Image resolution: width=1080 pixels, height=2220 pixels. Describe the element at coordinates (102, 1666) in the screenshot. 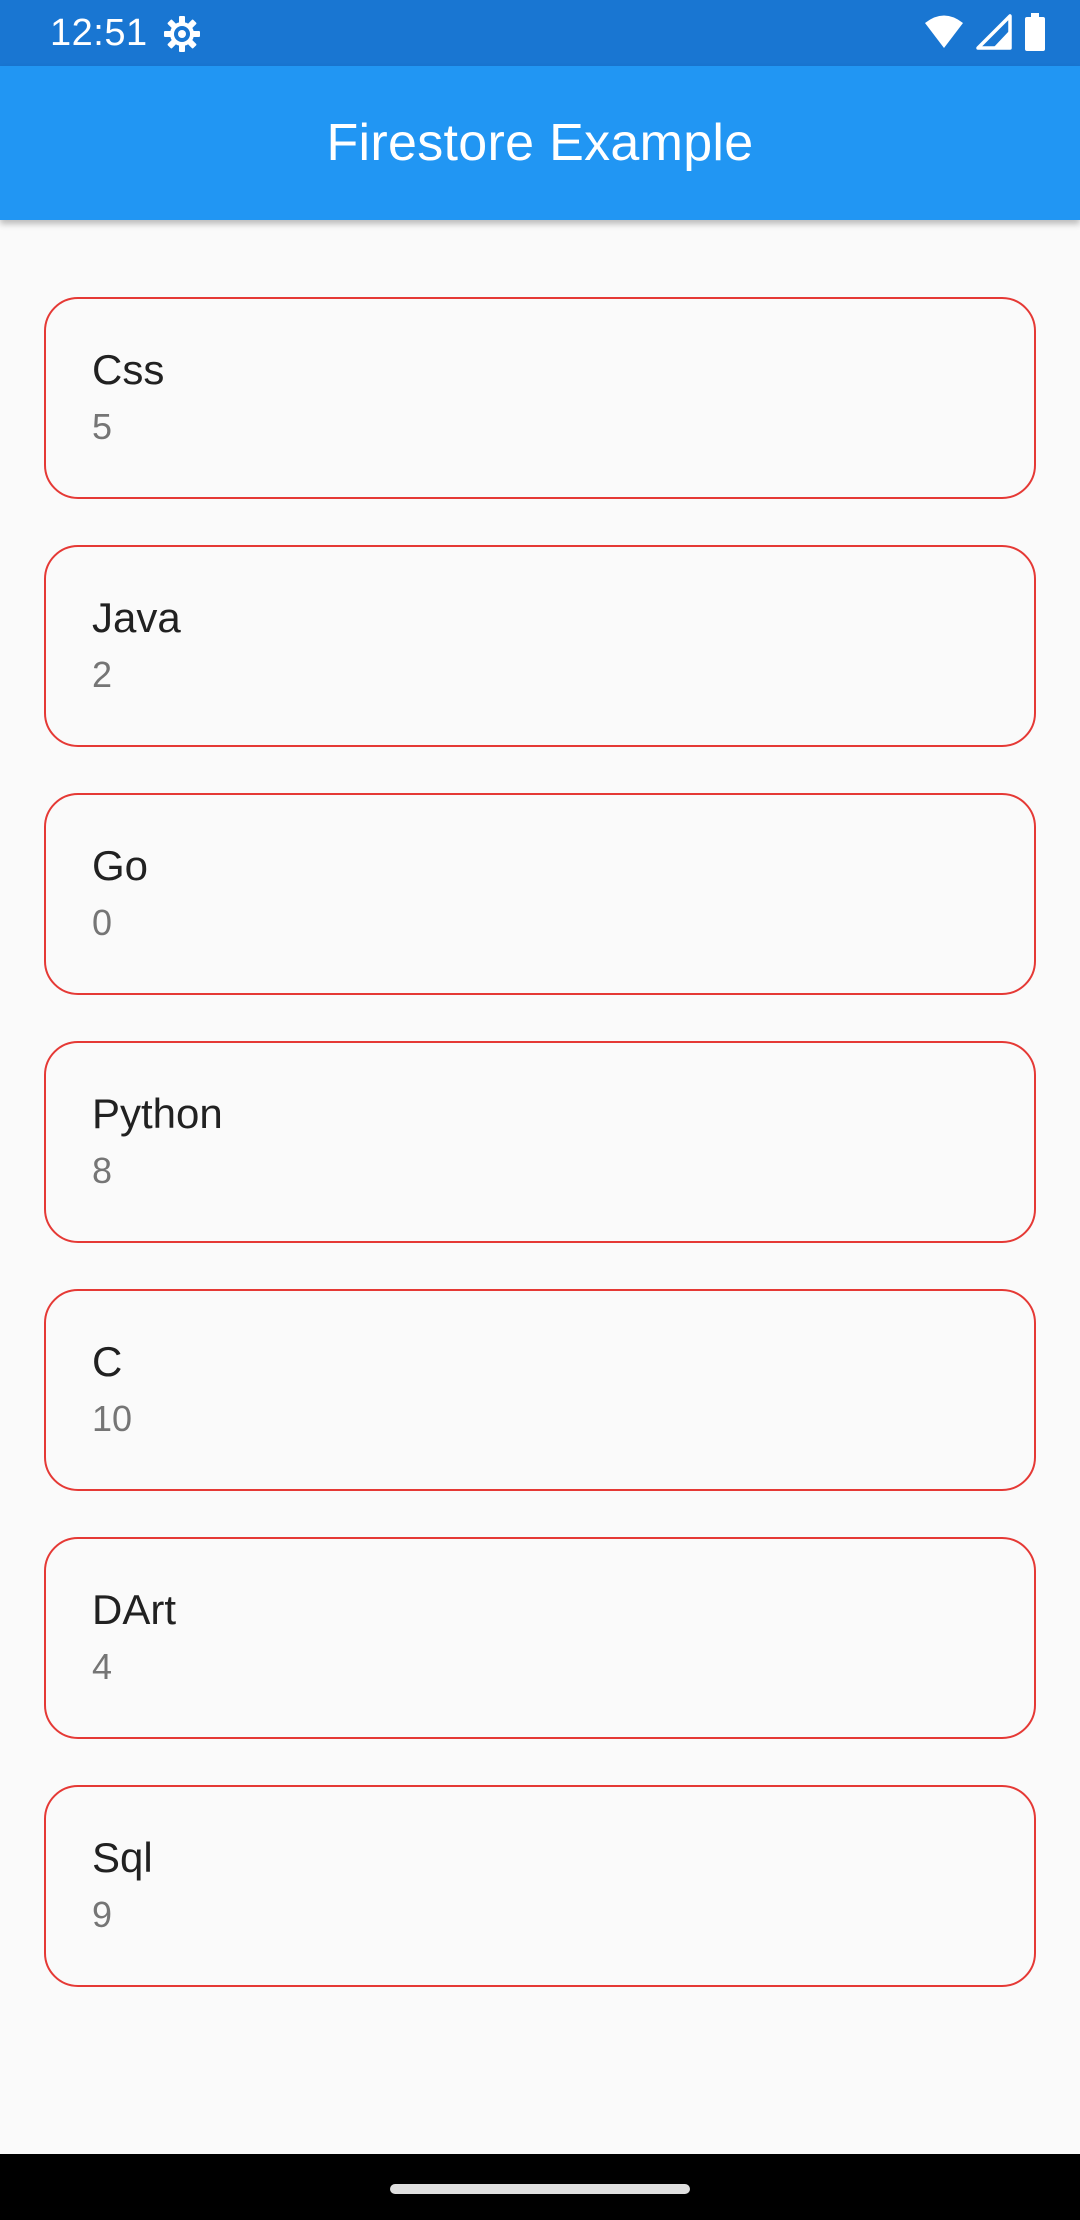

I see `list-item-count: 4` at that location.